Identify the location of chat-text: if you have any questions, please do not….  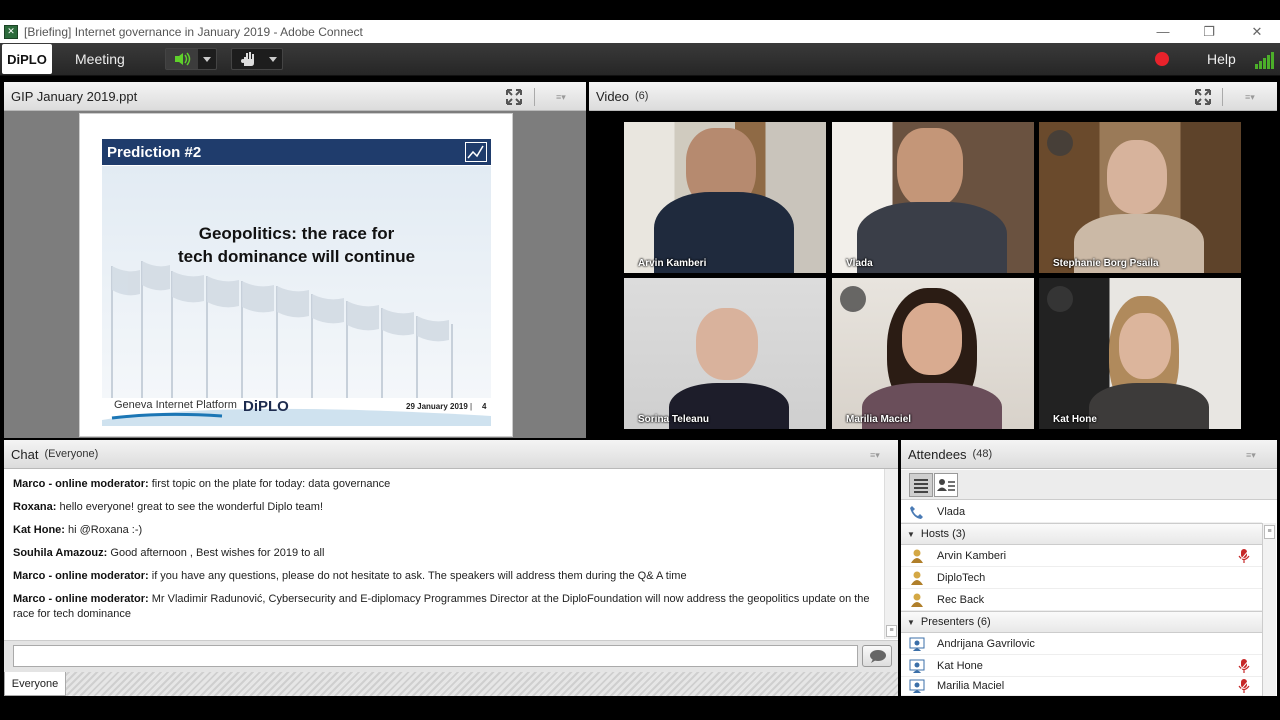
(419, 576).